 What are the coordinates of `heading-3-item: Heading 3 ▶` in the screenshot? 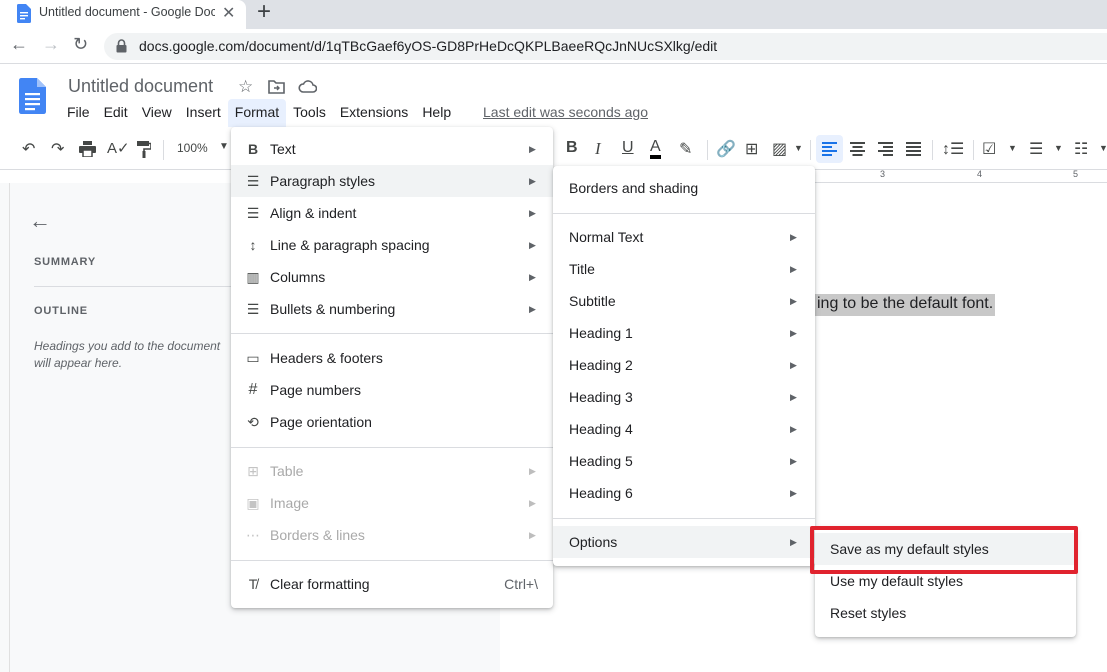 It's located at (684, 397).